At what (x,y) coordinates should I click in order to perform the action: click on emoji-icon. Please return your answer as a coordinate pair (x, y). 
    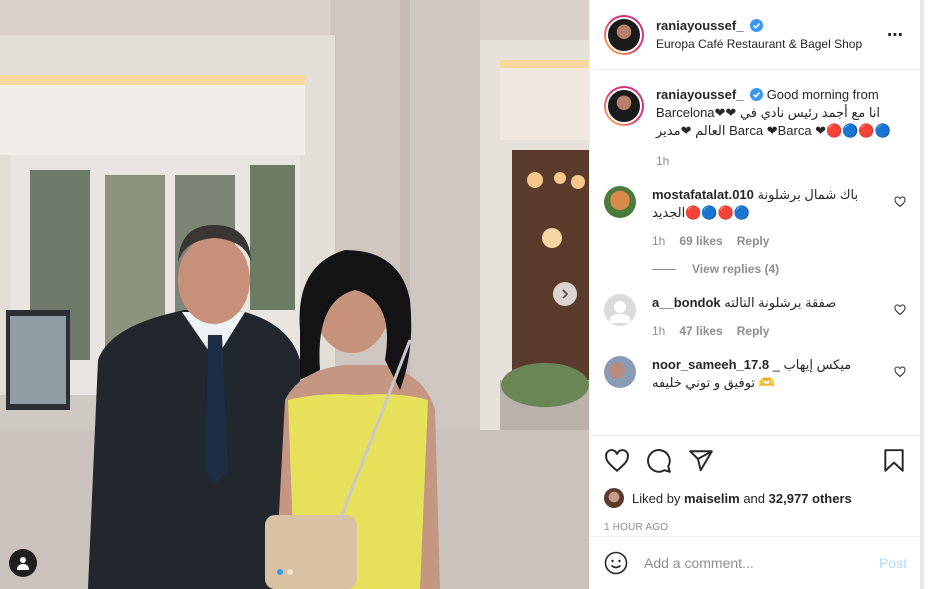
    Looking at the image, I should click on (616, 563).